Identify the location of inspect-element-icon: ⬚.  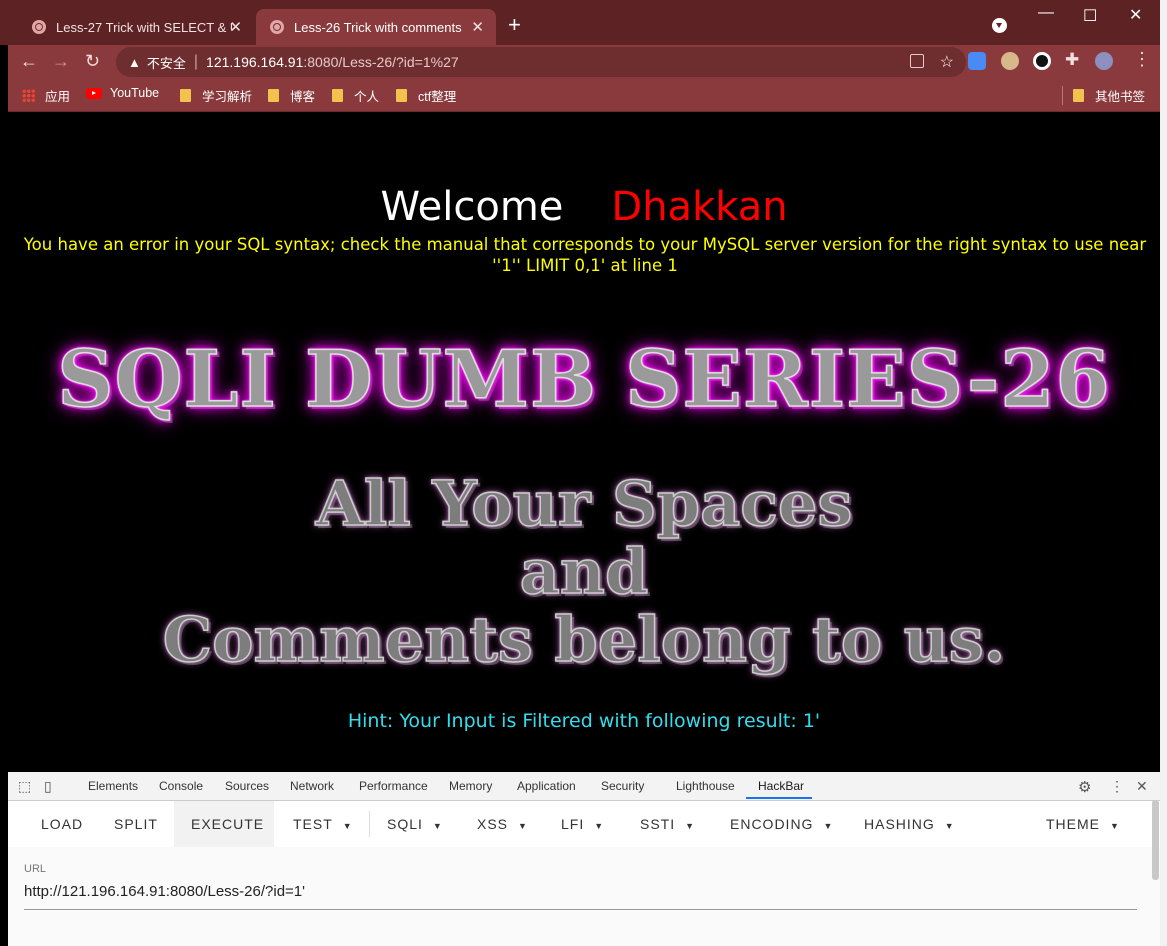
(24, 786).